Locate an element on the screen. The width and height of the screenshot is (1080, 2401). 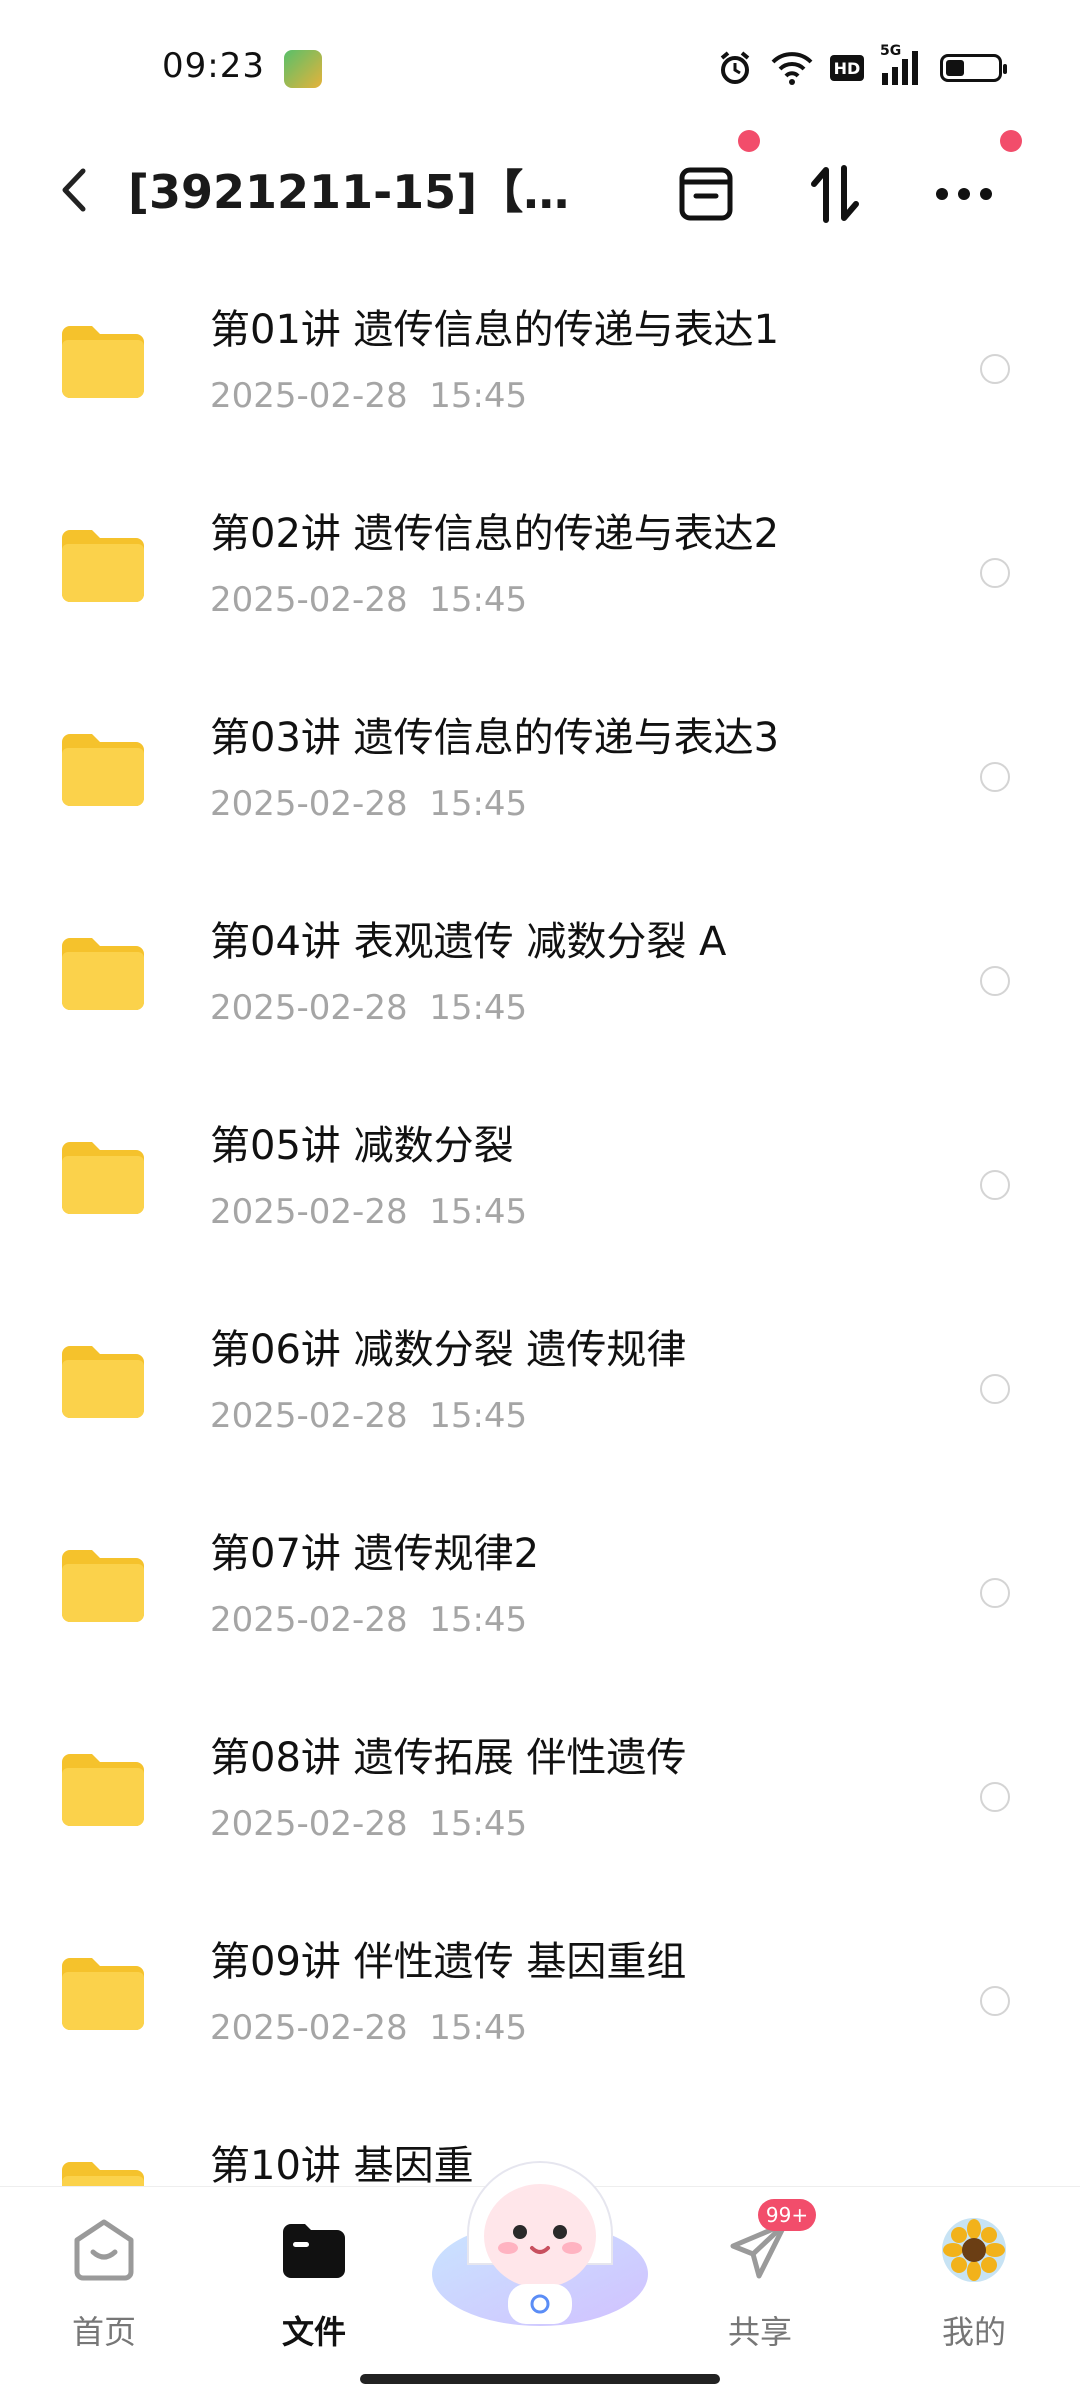
more-icon is located at coordinates (964, 194).